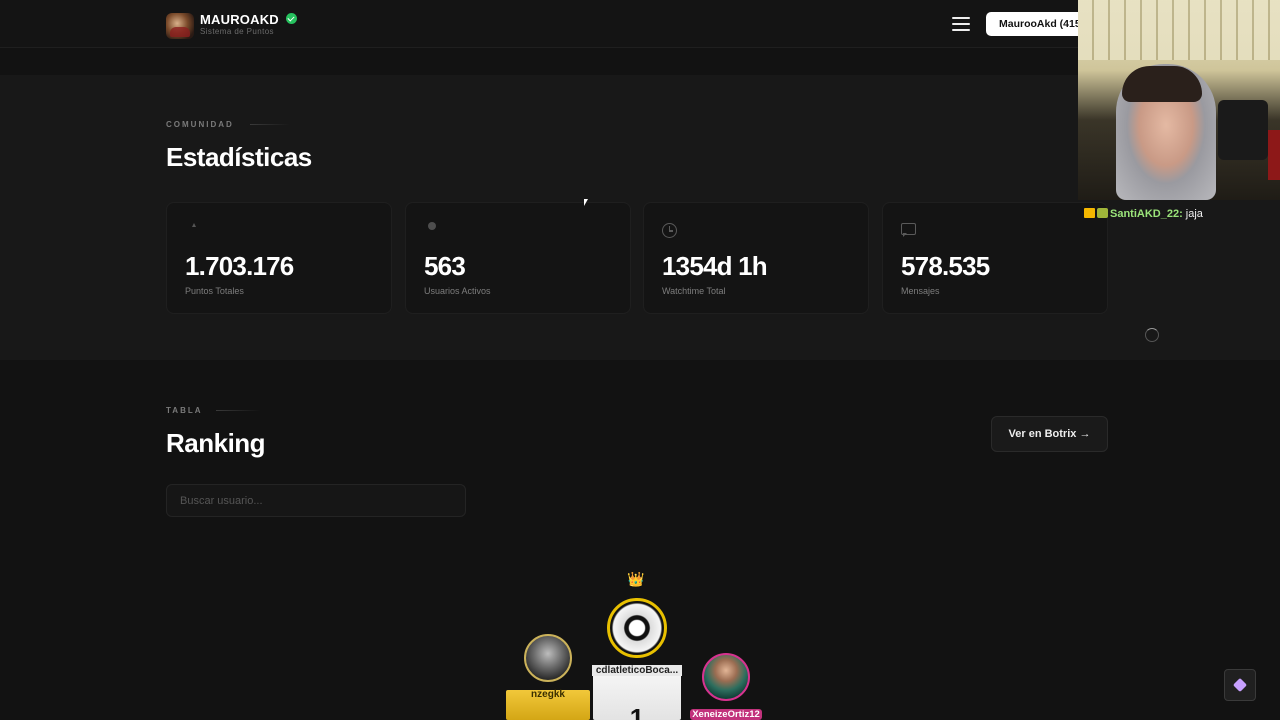 Image resolution: width=1280 pixels, height=720 pixels. I want to click on chat-message: SantiAKD_22: jaja, so click(1143, 214).